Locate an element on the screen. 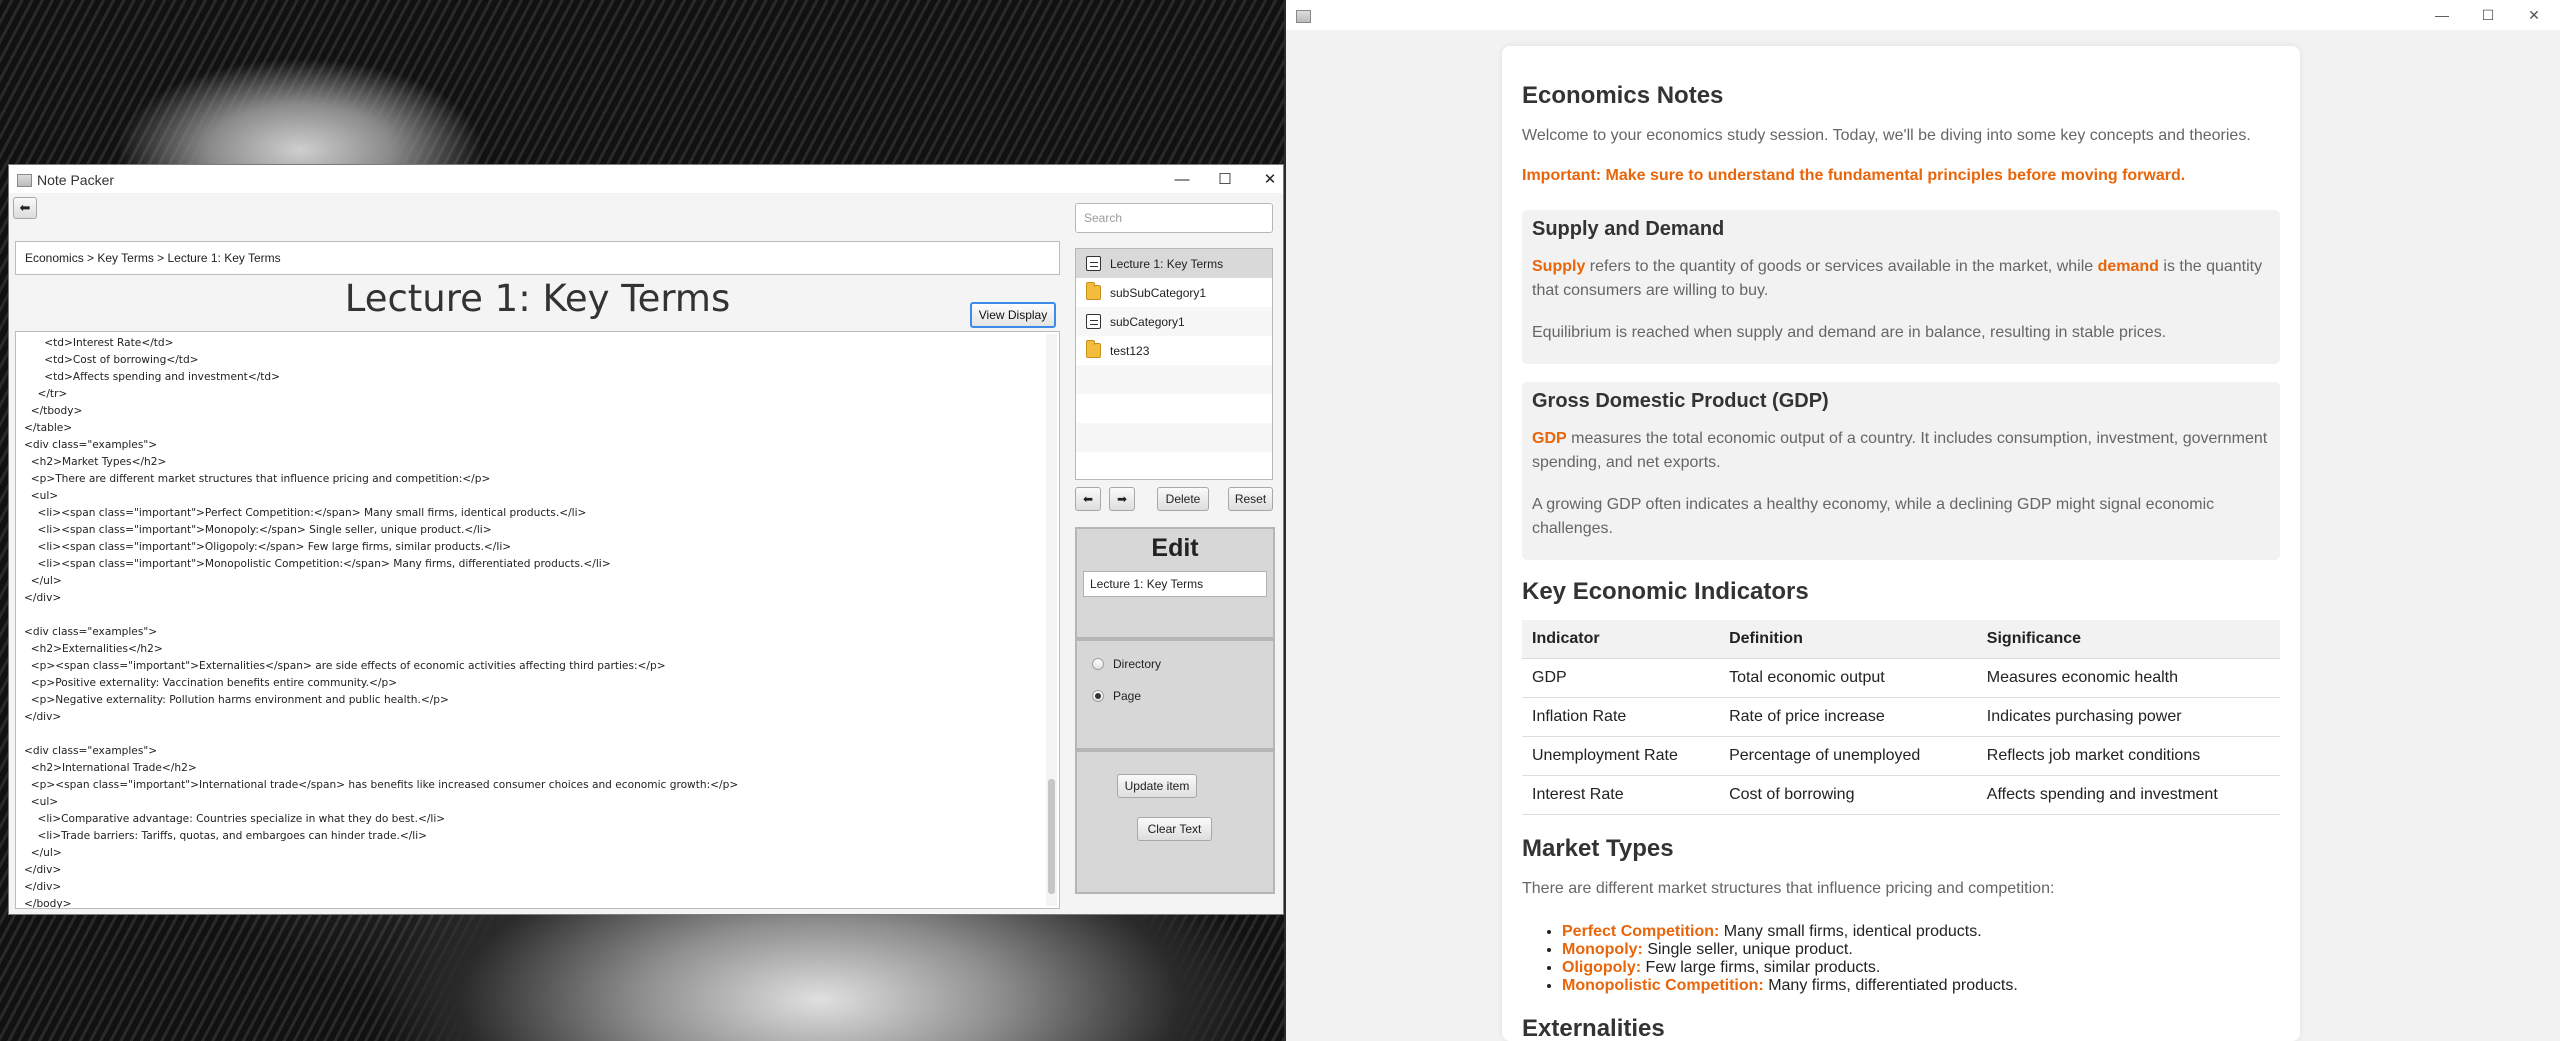 Image resolution: width=2560 pixels, height=1041 pixels. tree-item-label: test123 is located at coordinates (1130, 350).